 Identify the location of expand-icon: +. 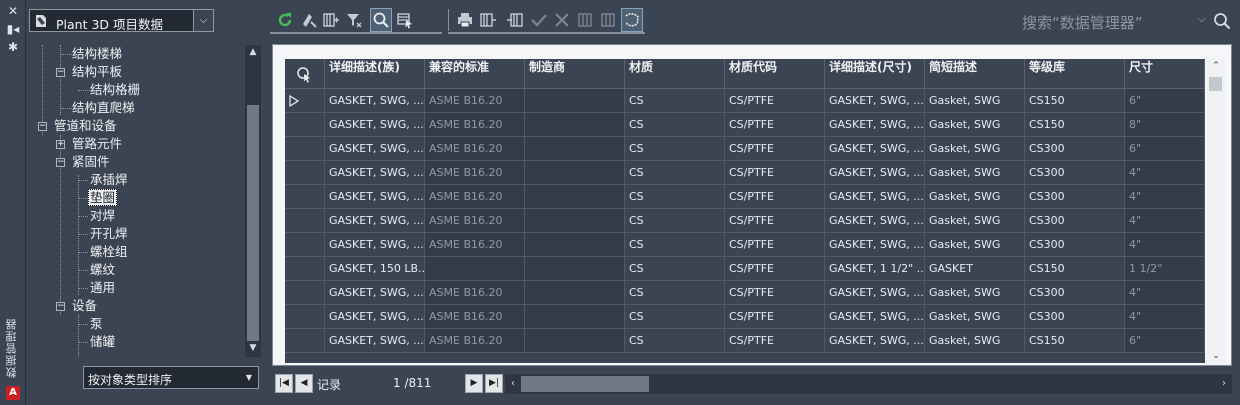
(60, 144).